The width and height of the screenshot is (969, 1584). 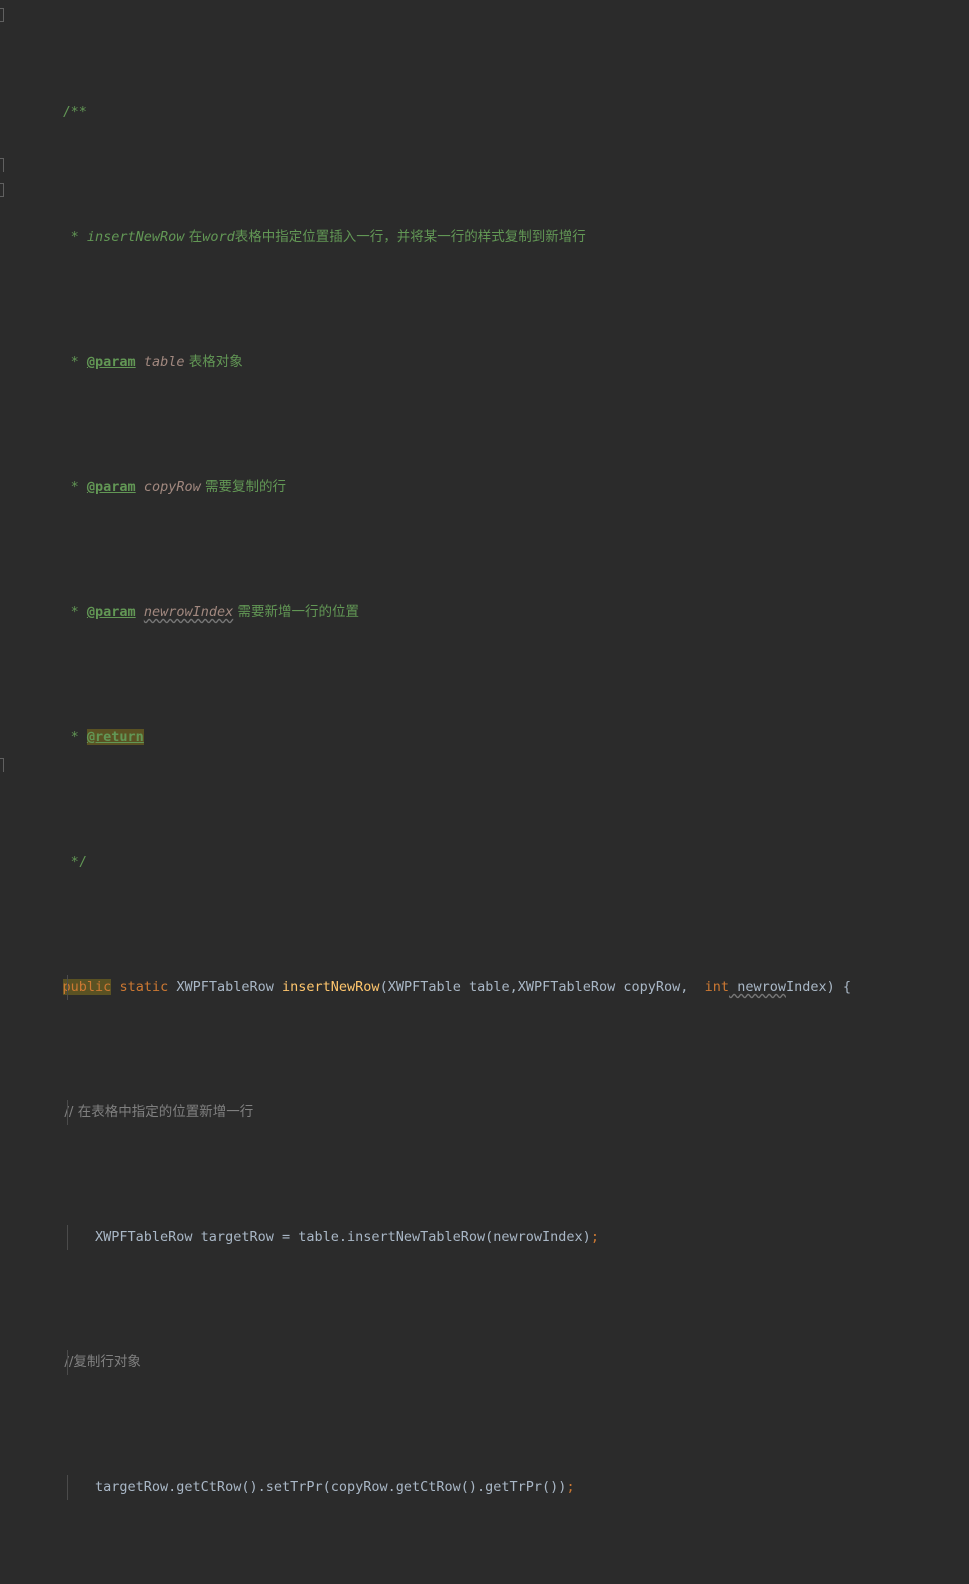 What do you see at coordinates (542, 987) in the screenshot?
I see `token-params: (XWPFTable table,XWPFTableRow copyRow,` at bounding box center [542, 987].